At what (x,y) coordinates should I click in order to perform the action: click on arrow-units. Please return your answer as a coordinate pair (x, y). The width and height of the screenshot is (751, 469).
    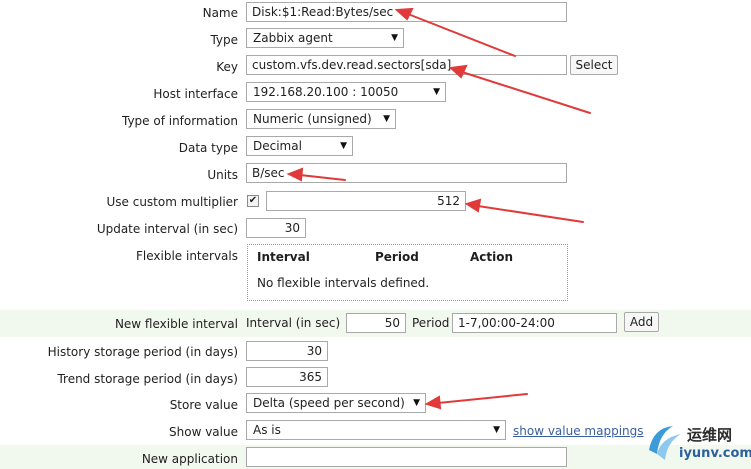
    Looking at the image, I should click on (322, 177).